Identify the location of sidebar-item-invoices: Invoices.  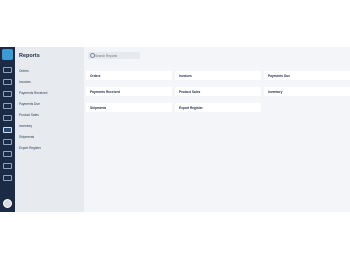
(25, 82).